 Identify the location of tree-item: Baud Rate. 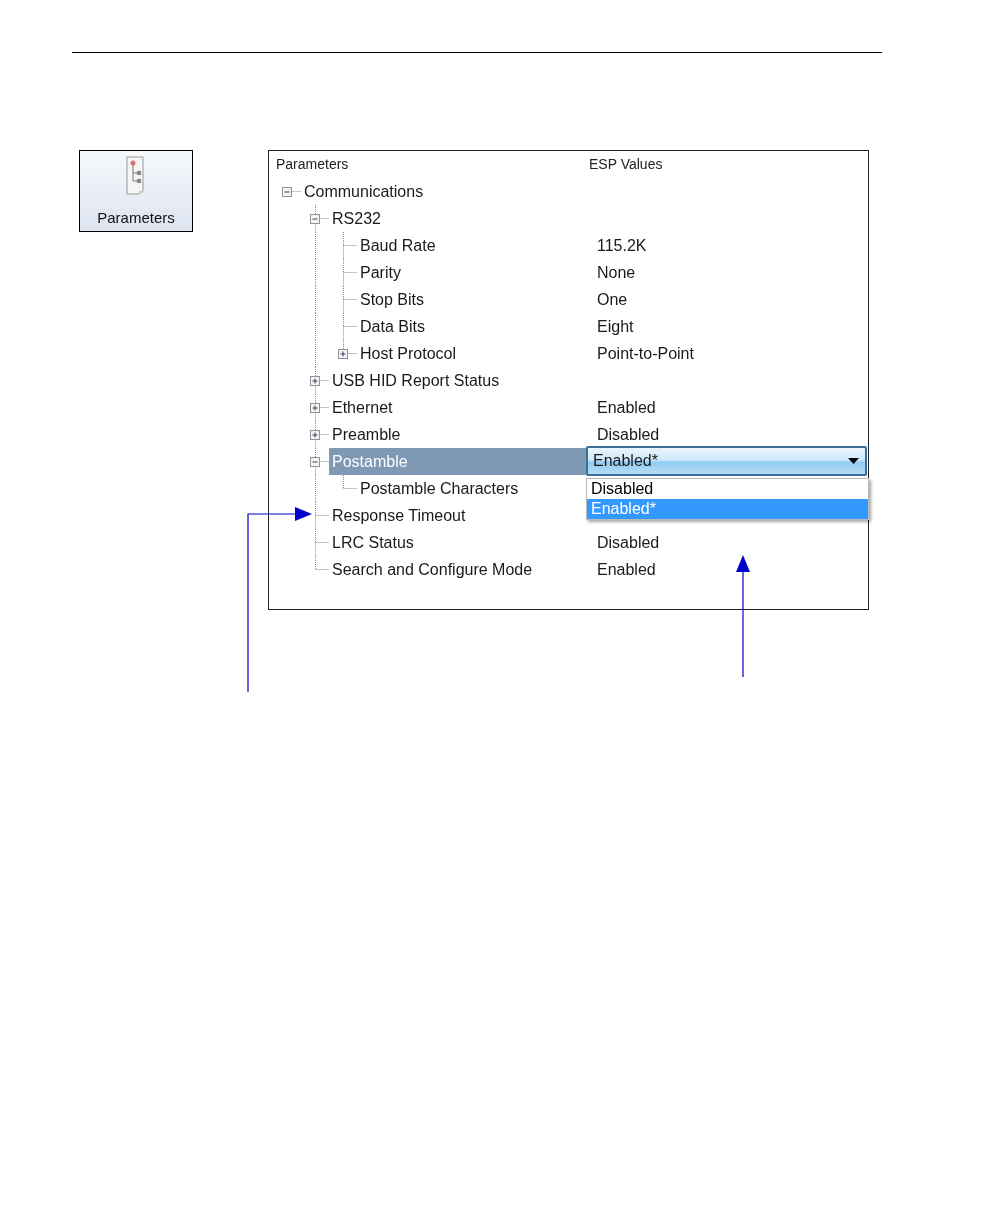
(471, 245).